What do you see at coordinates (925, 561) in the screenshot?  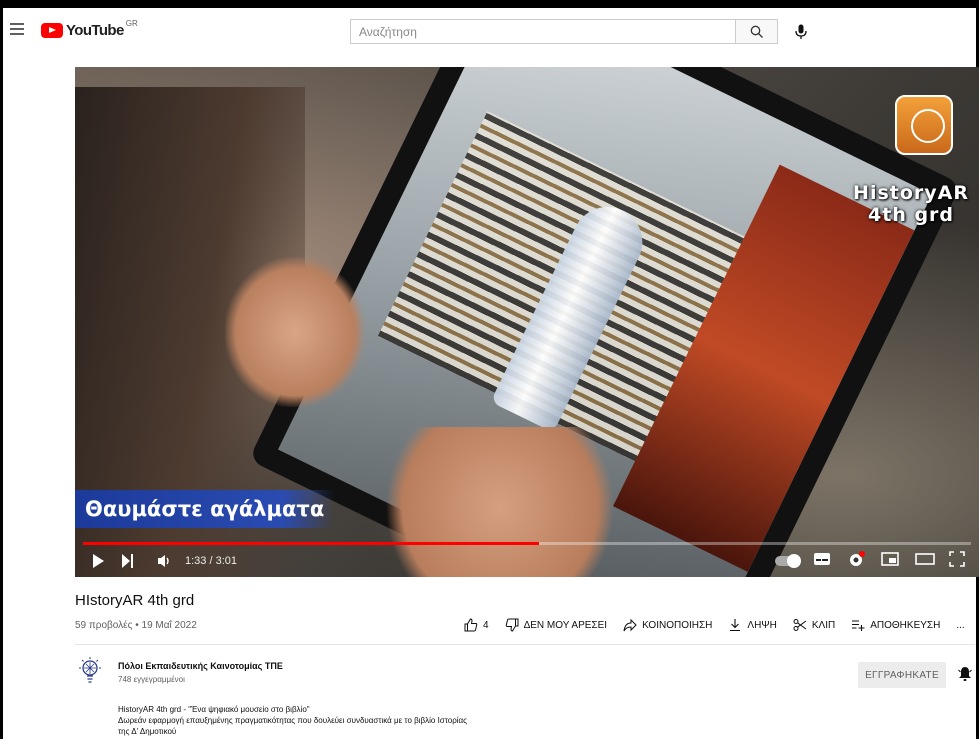 I see `theater-mode-icon` at bounding box center [925, 561].